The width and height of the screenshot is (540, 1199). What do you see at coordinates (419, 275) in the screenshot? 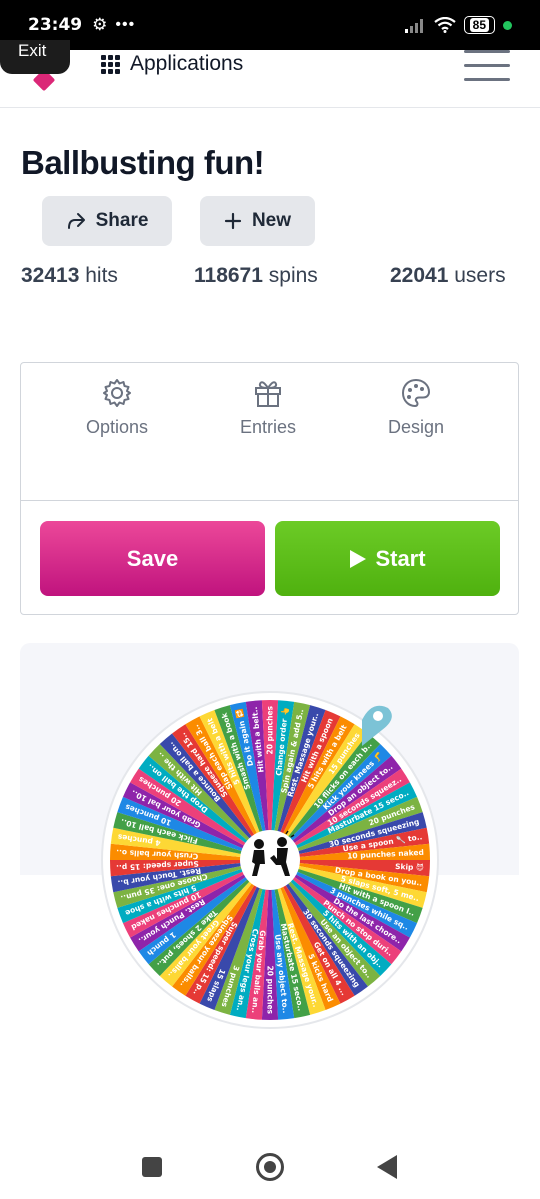
I see `users-value: 22041` at bounding box center [419, 275].